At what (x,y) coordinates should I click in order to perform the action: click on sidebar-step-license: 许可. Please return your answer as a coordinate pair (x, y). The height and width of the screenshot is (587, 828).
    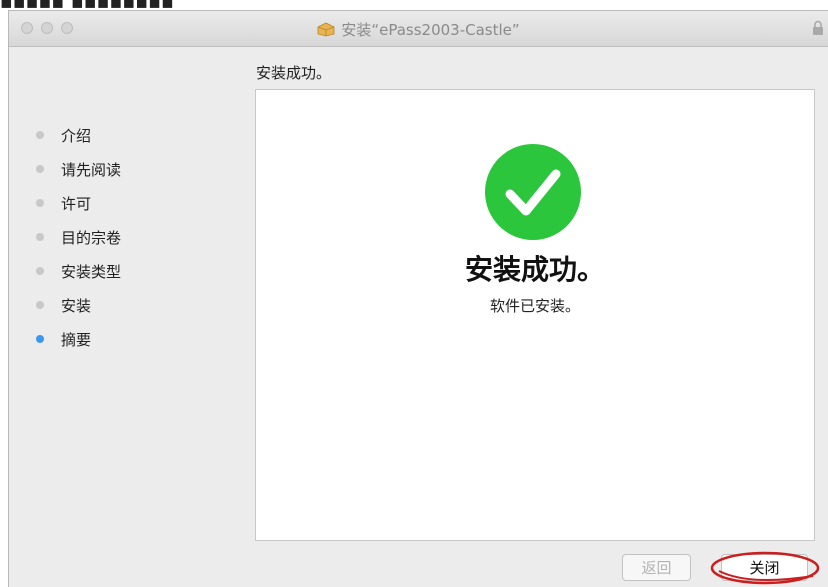
    Looking at the image, I should click on (136, 203).